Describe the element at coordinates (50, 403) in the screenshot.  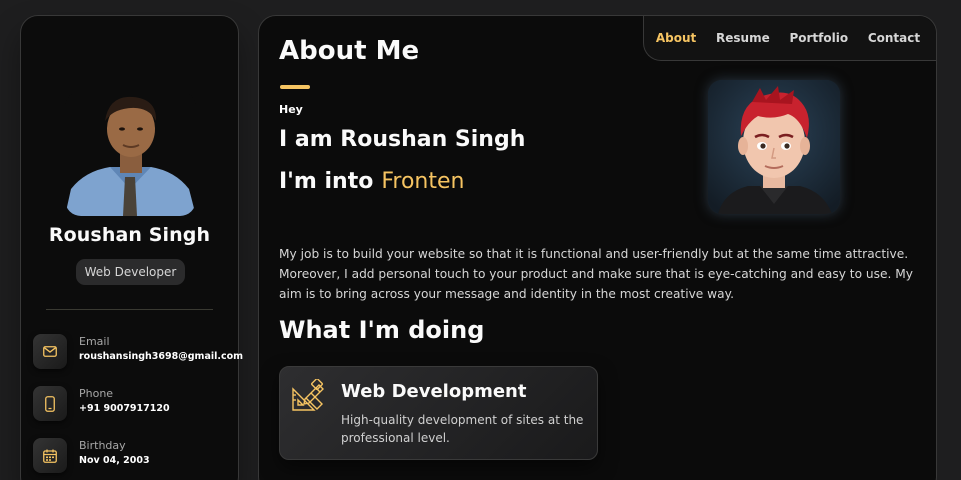
I see `phone-icon` at that location.